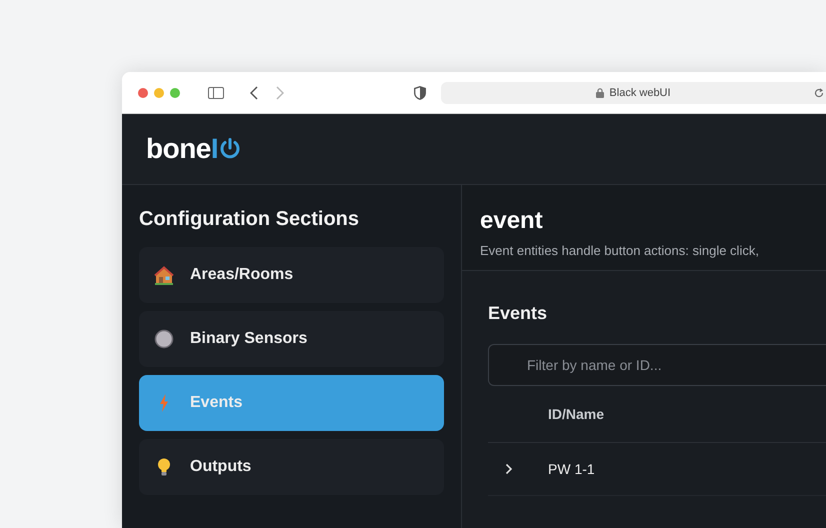 The image size is (826, 528). Describe the element at coordinates (216, 92) in the screenshot. I see `sidebar-toggle-icon` at that location.